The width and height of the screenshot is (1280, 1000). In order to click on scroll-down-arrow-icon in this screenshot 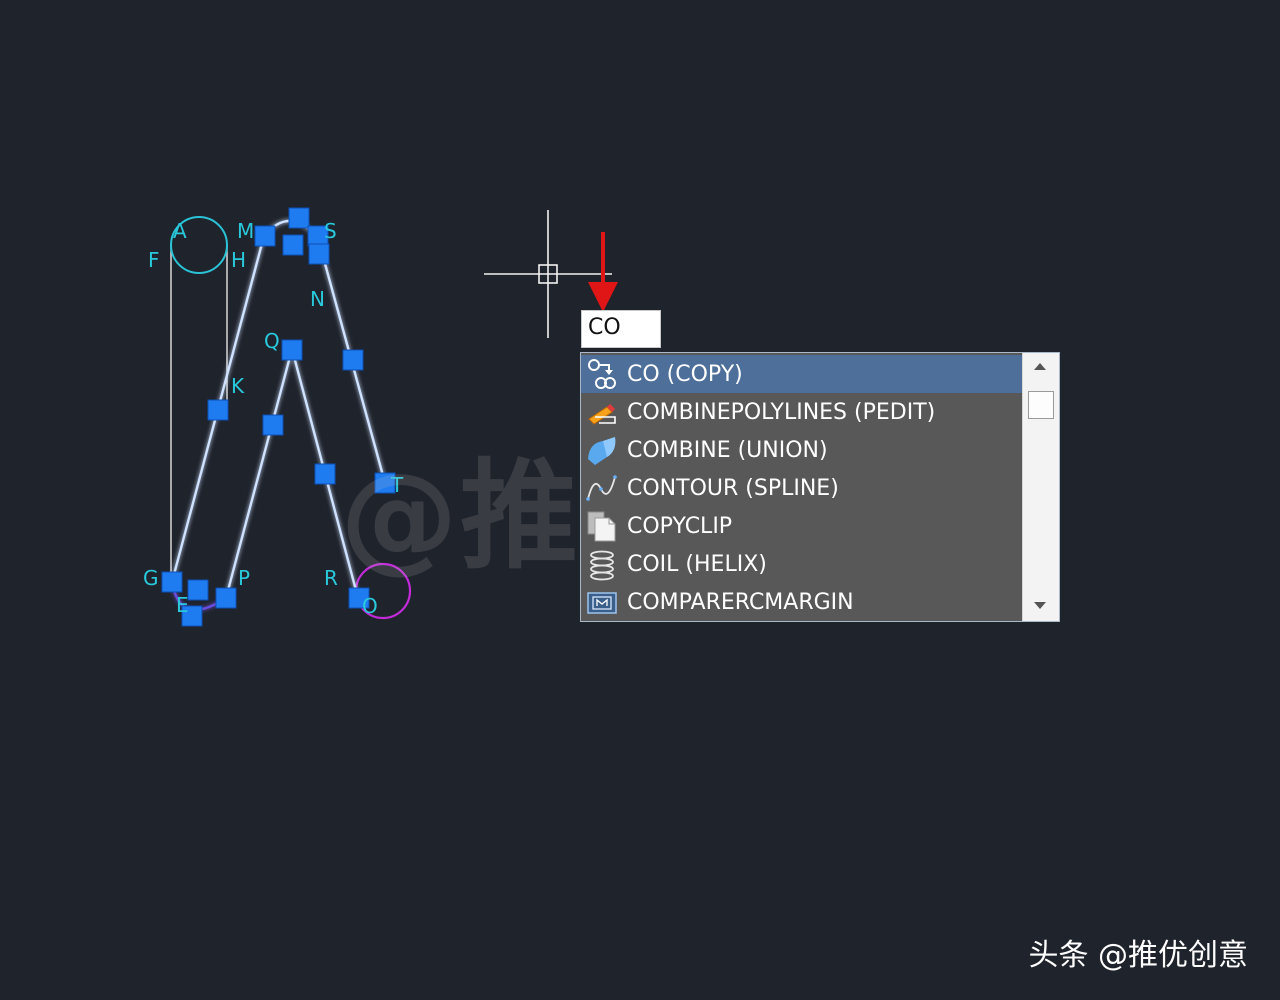, I will do `click(1040, 605)`.